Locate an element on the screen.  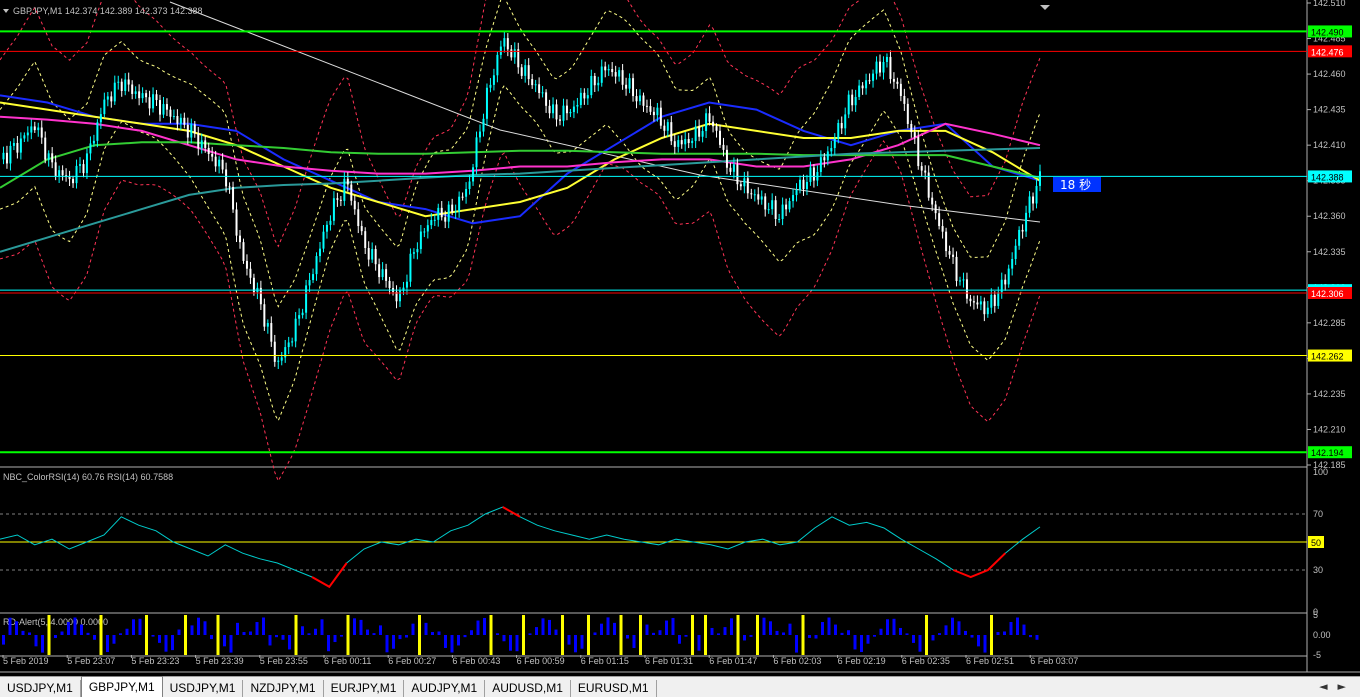
price-tick-label: 142.510 is located at coordinates (1329, 4).